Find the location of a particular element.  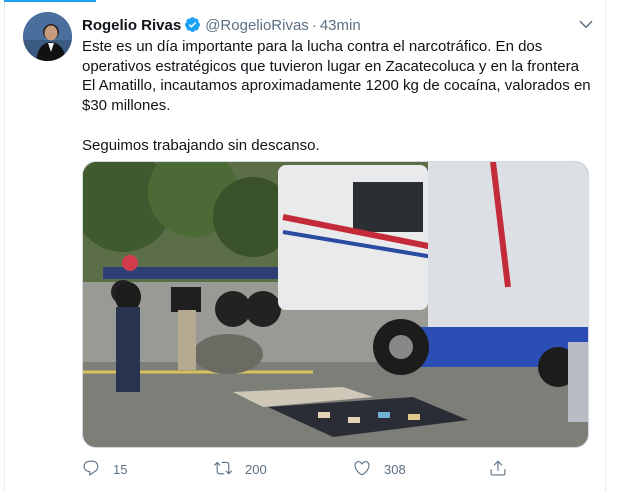

timestamp: 43min is located at coordinates (340, 25).